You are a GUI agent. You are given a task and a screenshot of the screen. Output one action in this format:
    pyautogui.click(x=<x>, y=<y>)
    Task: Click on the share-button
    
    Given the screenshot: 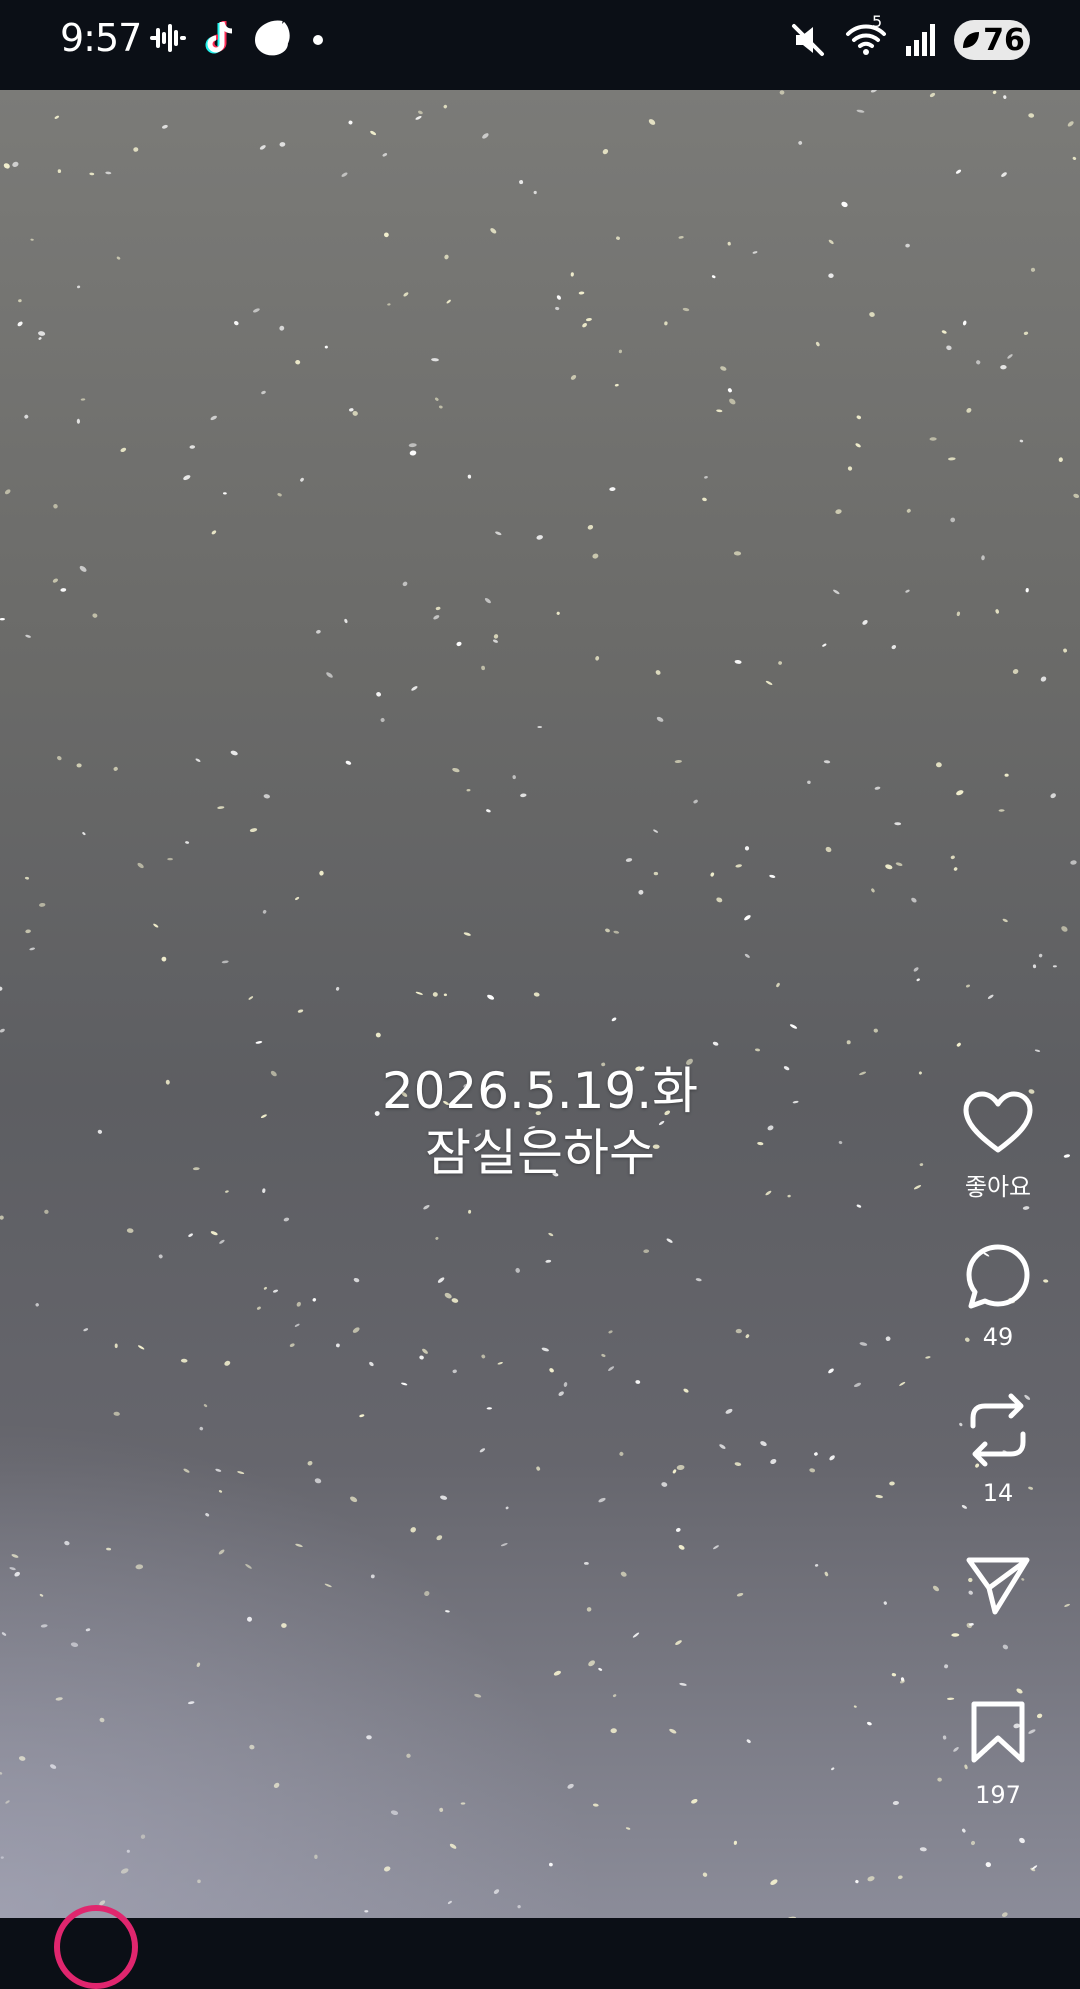 What is the action you would take?
    pyautogui.click(x=998, y=1605)
    